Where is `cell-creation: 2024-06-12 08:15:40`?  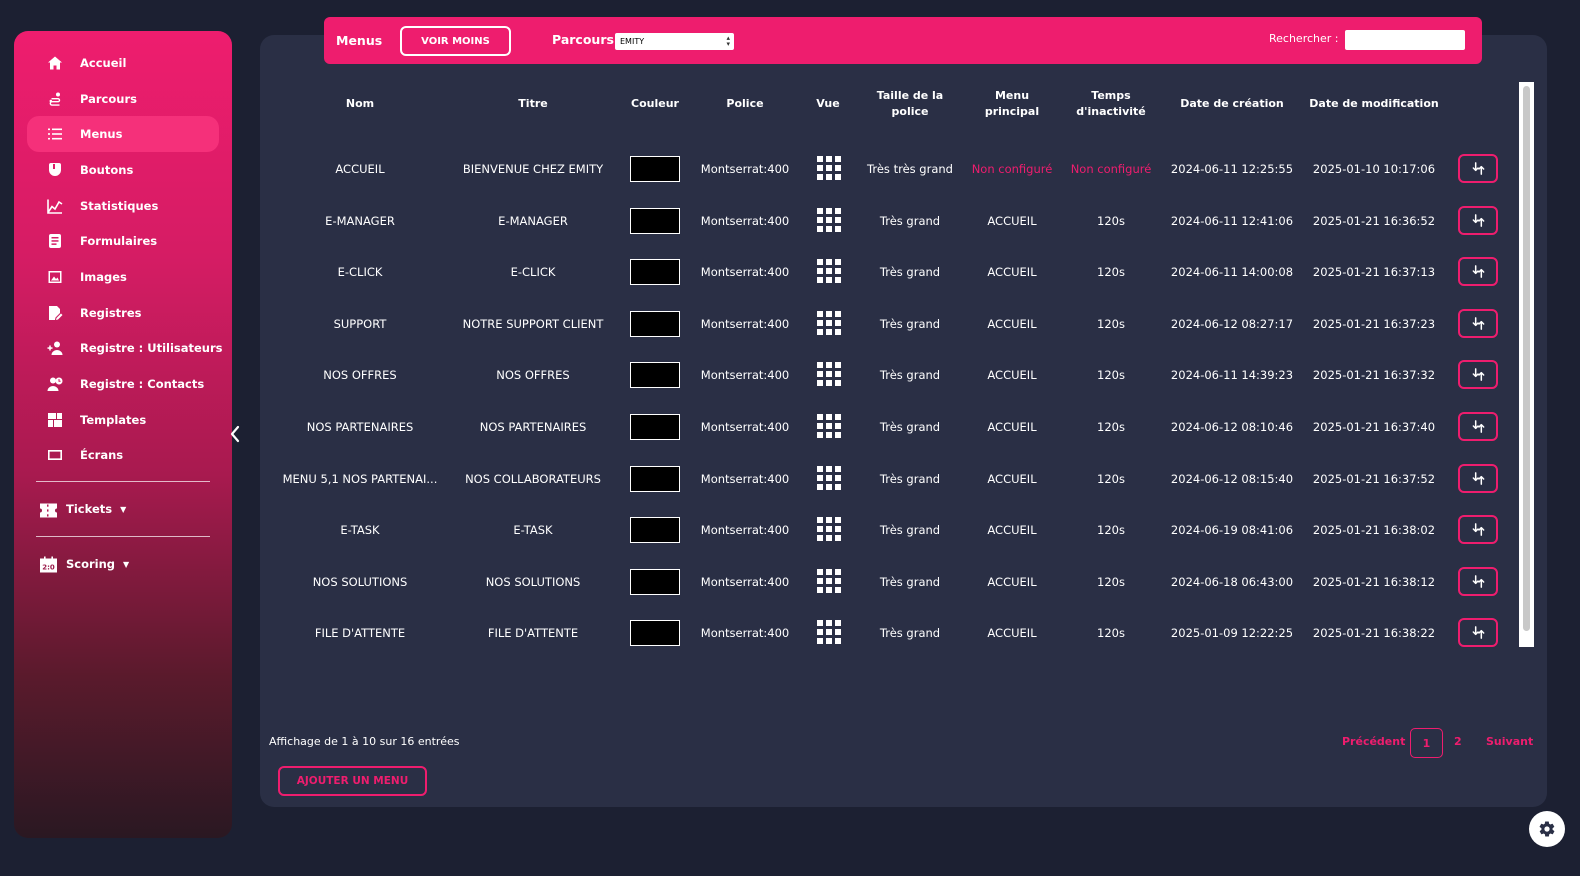 cell-creation: 2024-06-12 08:15:40 is located at coordinates (1232, 478).